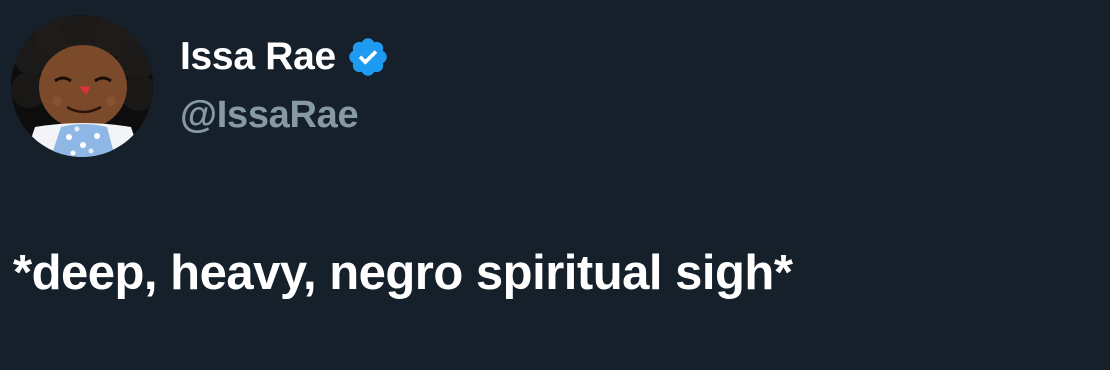  What do you see at coordinates (368, 57) in the screenshot?
I see `verified-badge-icon` at bounding box center [368, 57].